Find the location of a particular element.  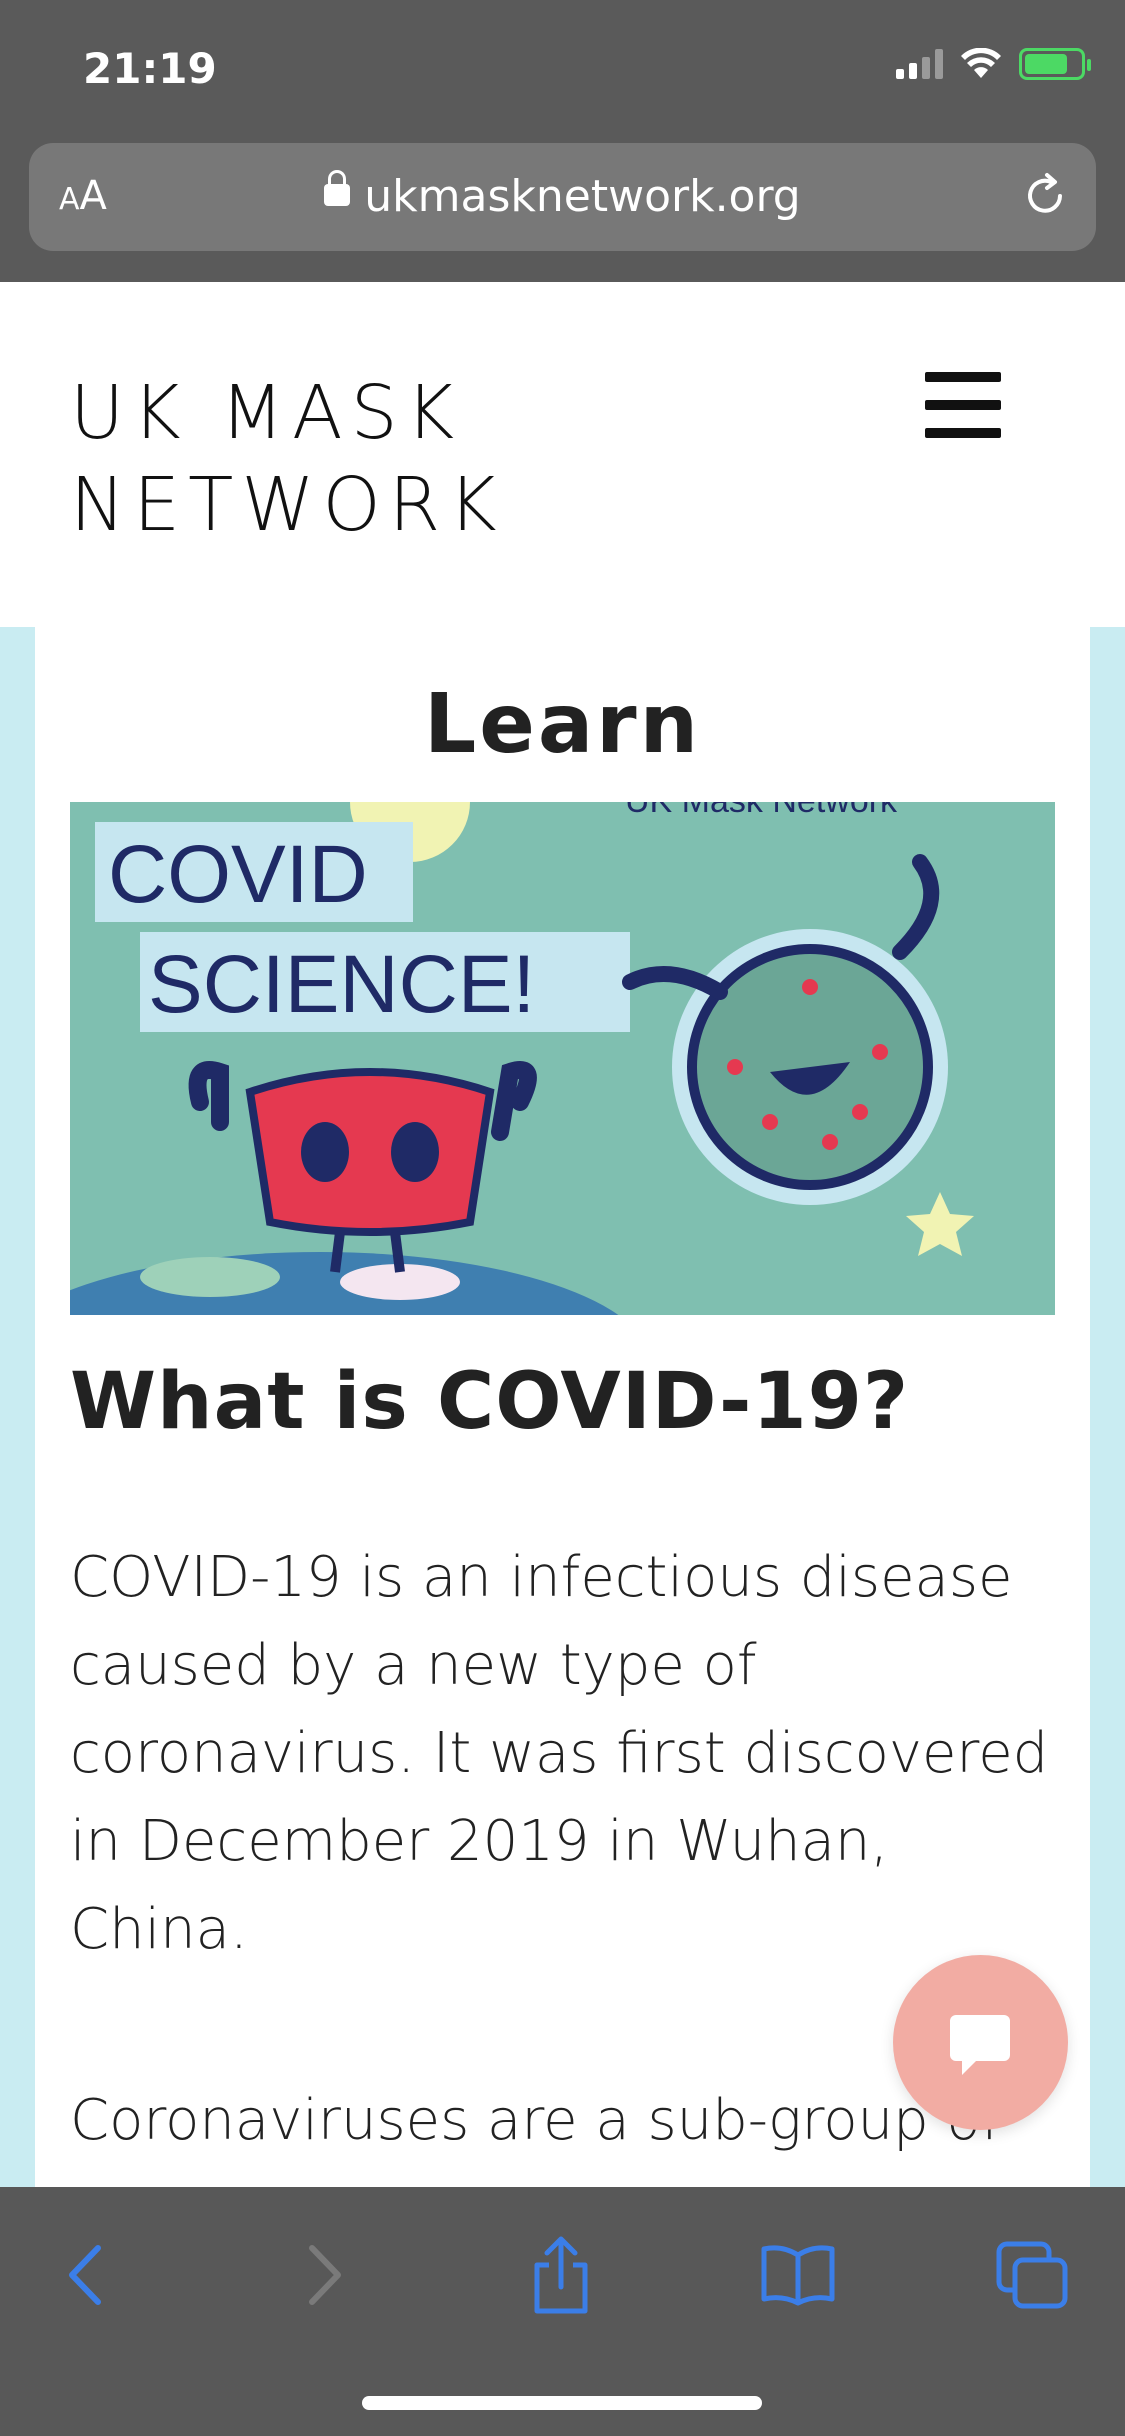

bookmarks-icon is located at coordinates (798, 2275).